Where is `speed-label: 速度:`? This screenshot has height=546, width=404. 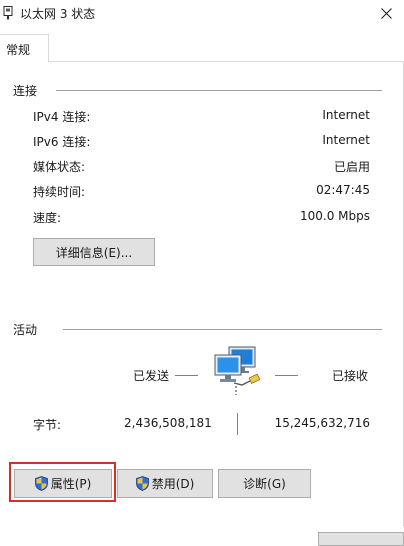
speed-label: 速度: is located at coordinates (47, 218).